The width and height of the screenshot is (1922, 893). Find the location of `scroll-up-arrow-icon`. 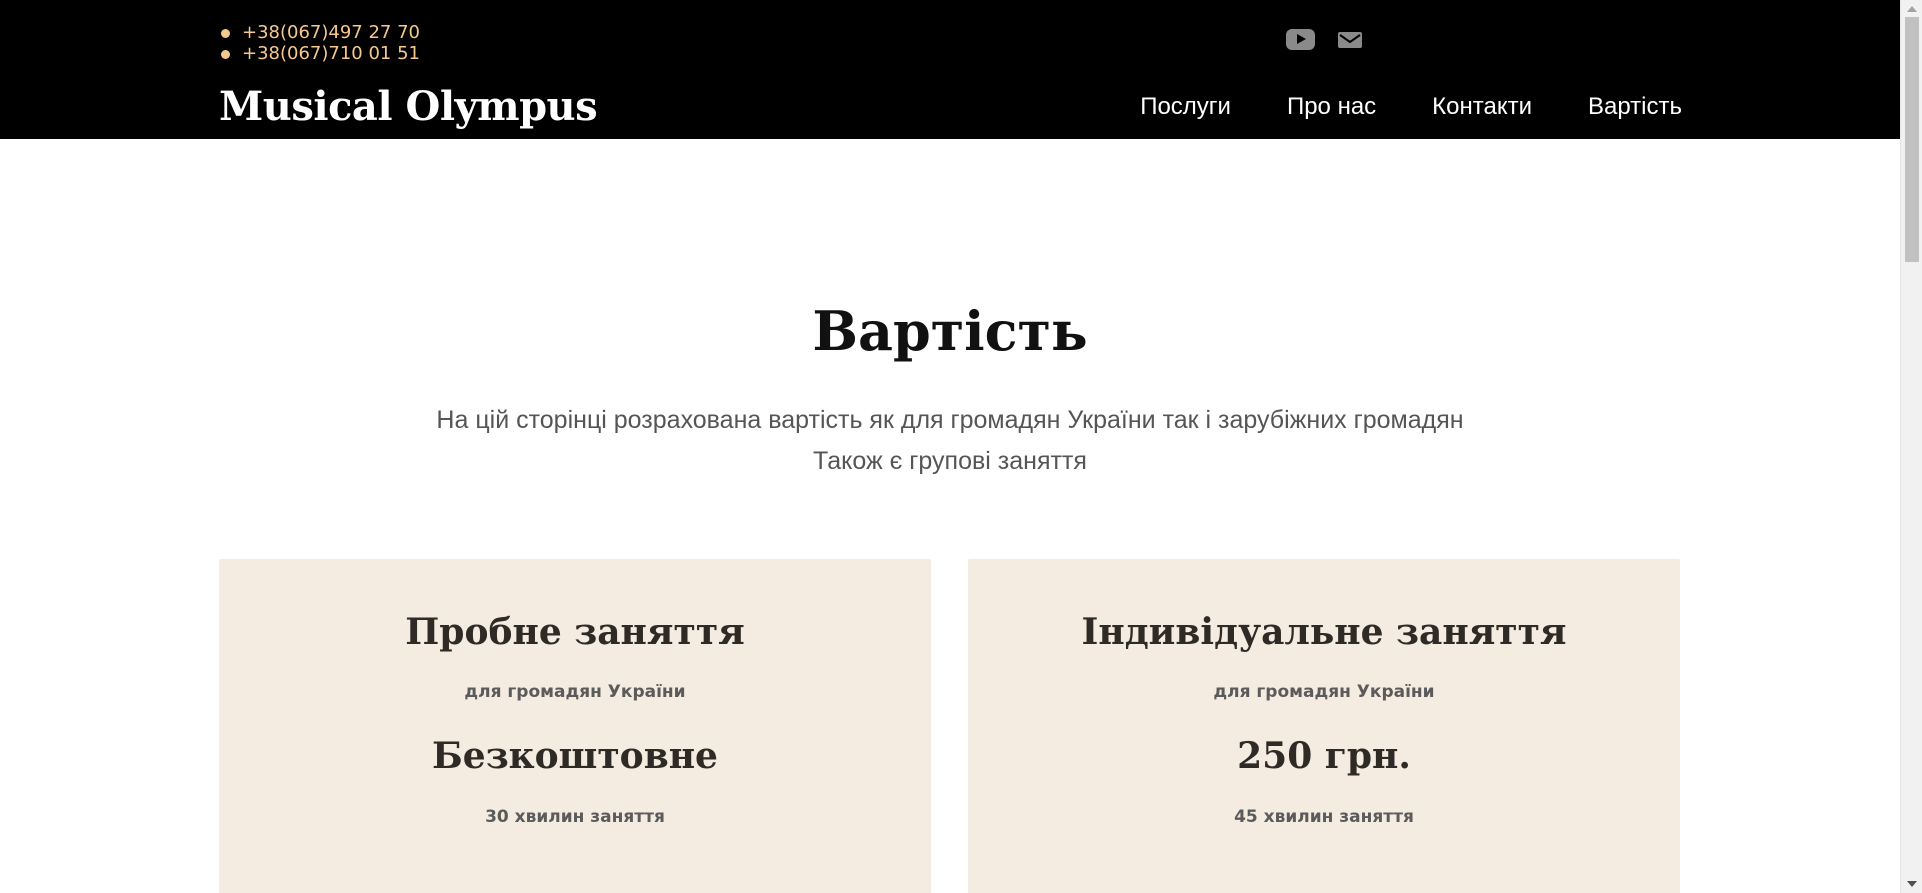

scroll-up-arrow-icon is located at coordinates (1912, 9).